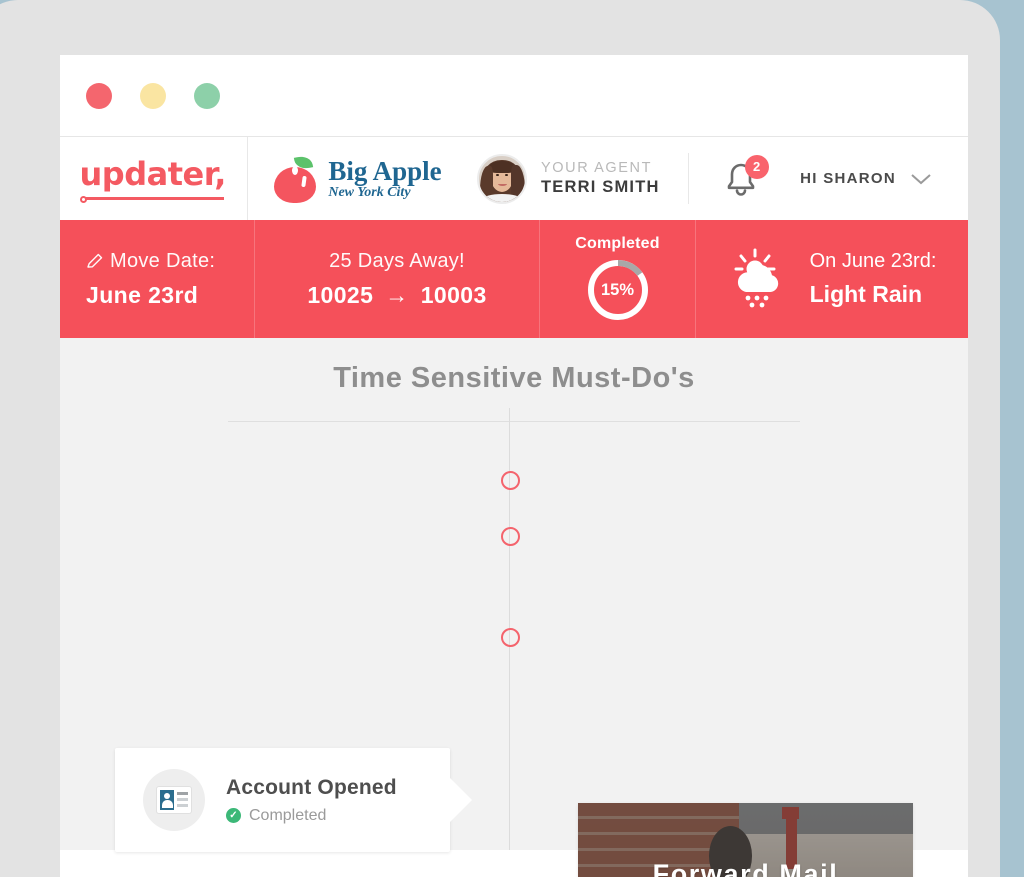  What do you see at coordinates (311, 787) in the screenshot?
I see `account-card-title: Account Opened` at bounding box center [311, 787].